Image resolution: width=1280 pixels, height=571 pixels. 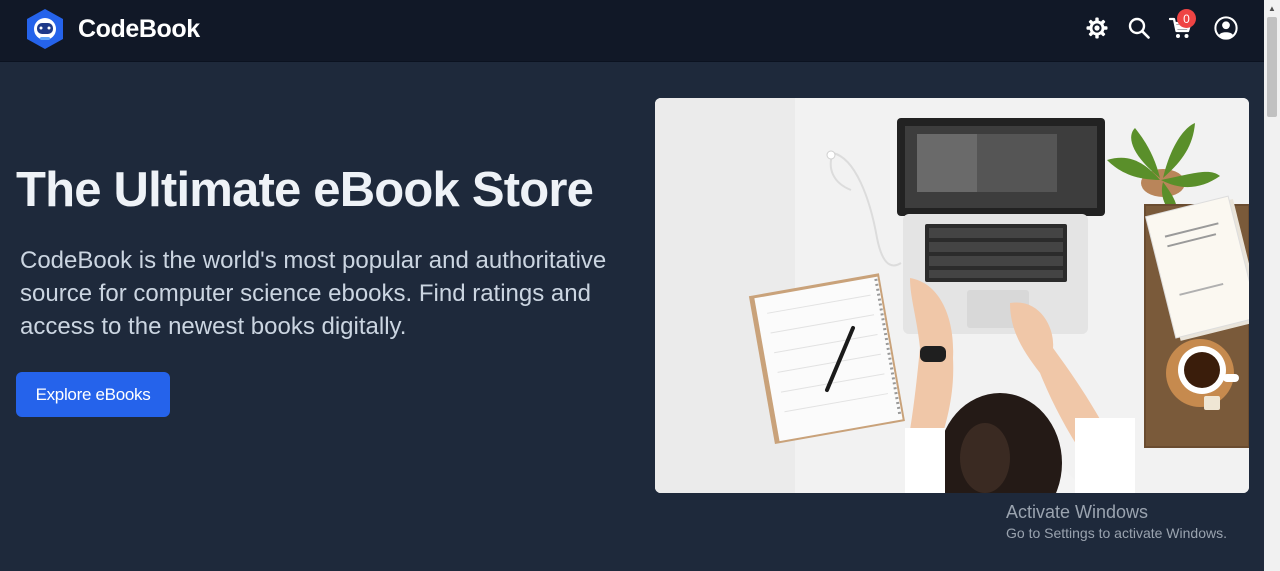 I want to click on brand-name: CodeBook, so click(x=139, y=28).